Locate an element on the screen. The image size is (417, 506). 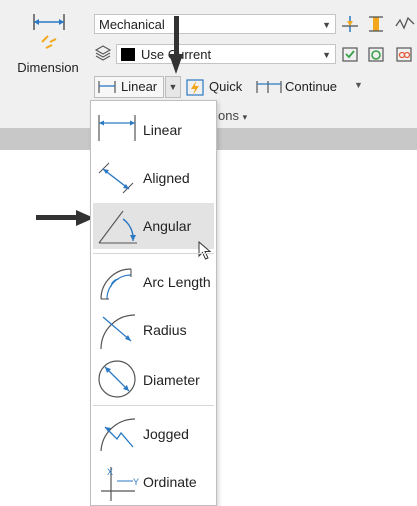
menu-item-jogged: Jogged is located at coordinates (153, 432).